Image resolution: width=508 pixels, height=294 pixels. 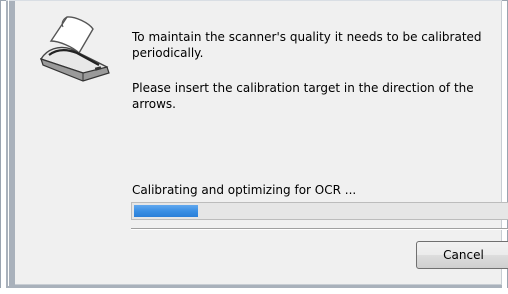 I want to click on separator-line, so click(x=319, y=229).